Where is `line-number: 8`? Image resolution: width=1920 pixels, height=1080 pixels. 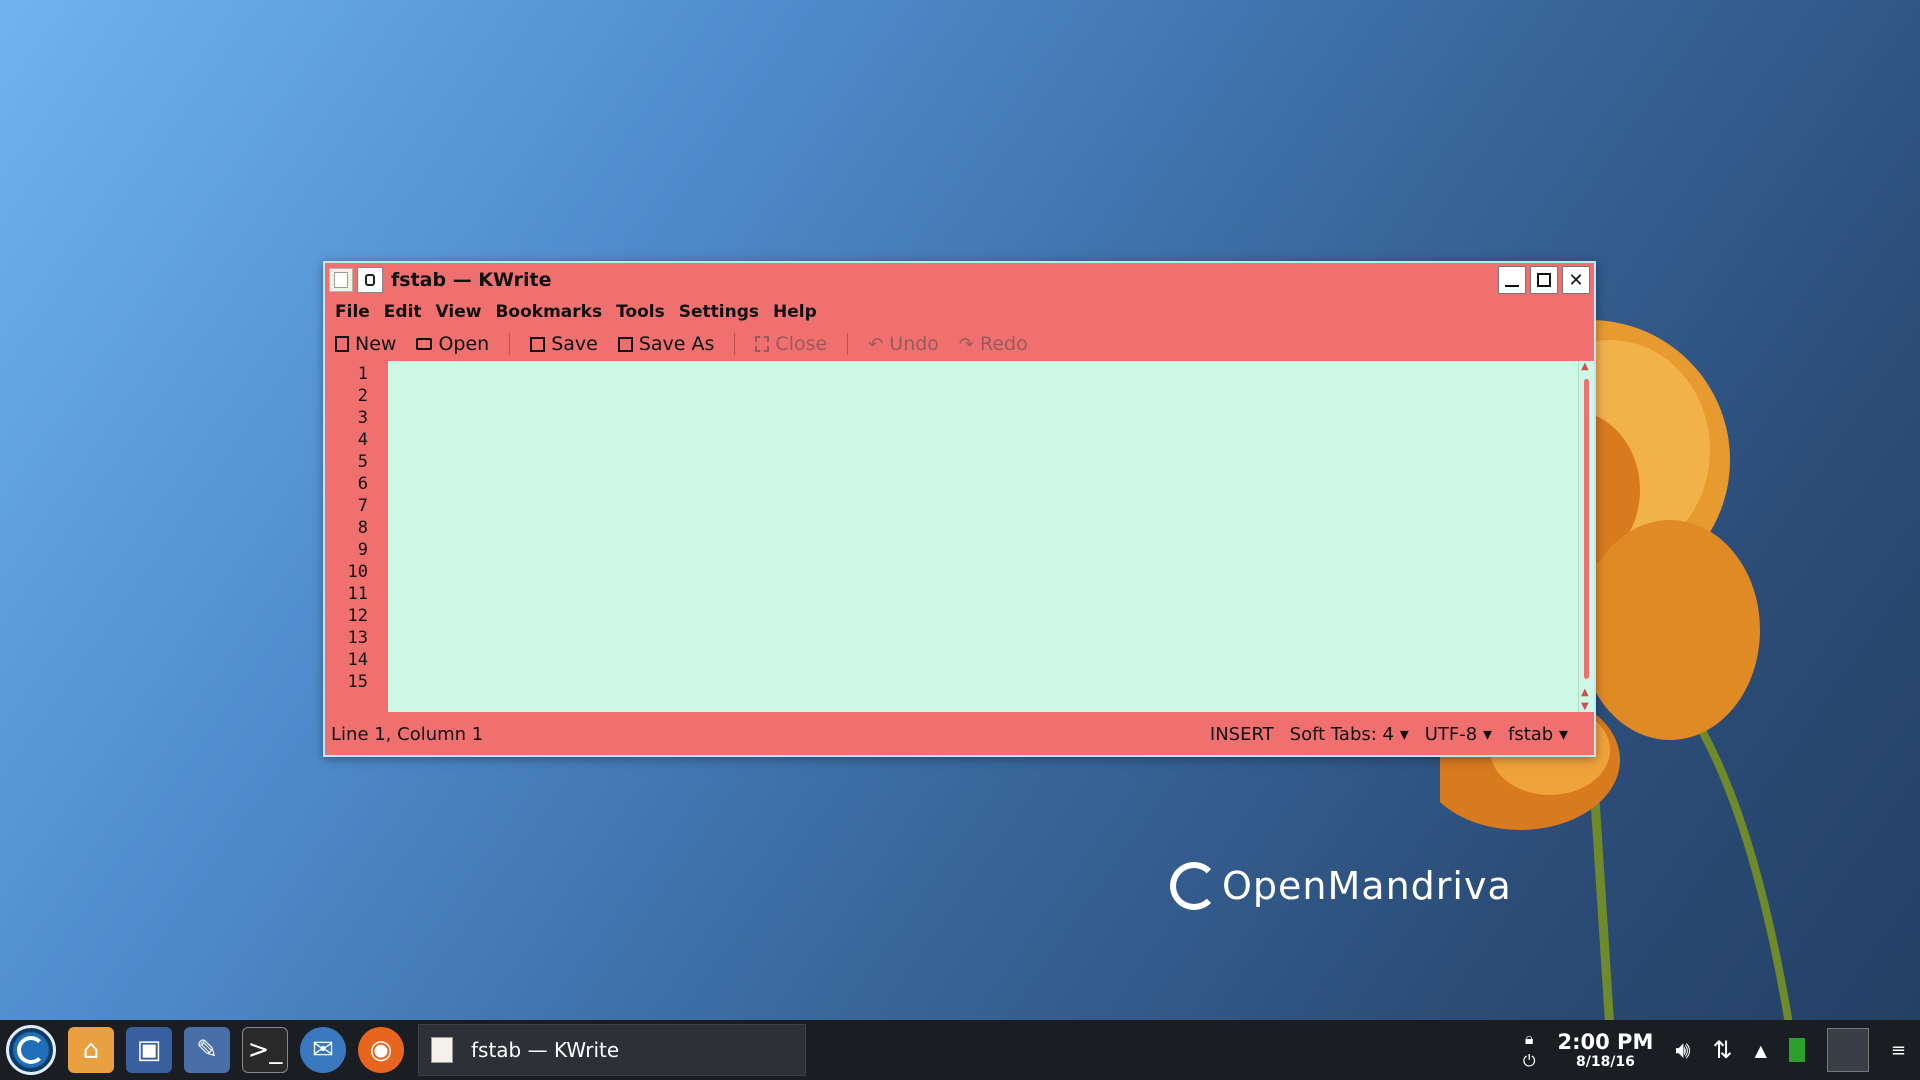
line-number: 8 is located at coordinates (362, 528).